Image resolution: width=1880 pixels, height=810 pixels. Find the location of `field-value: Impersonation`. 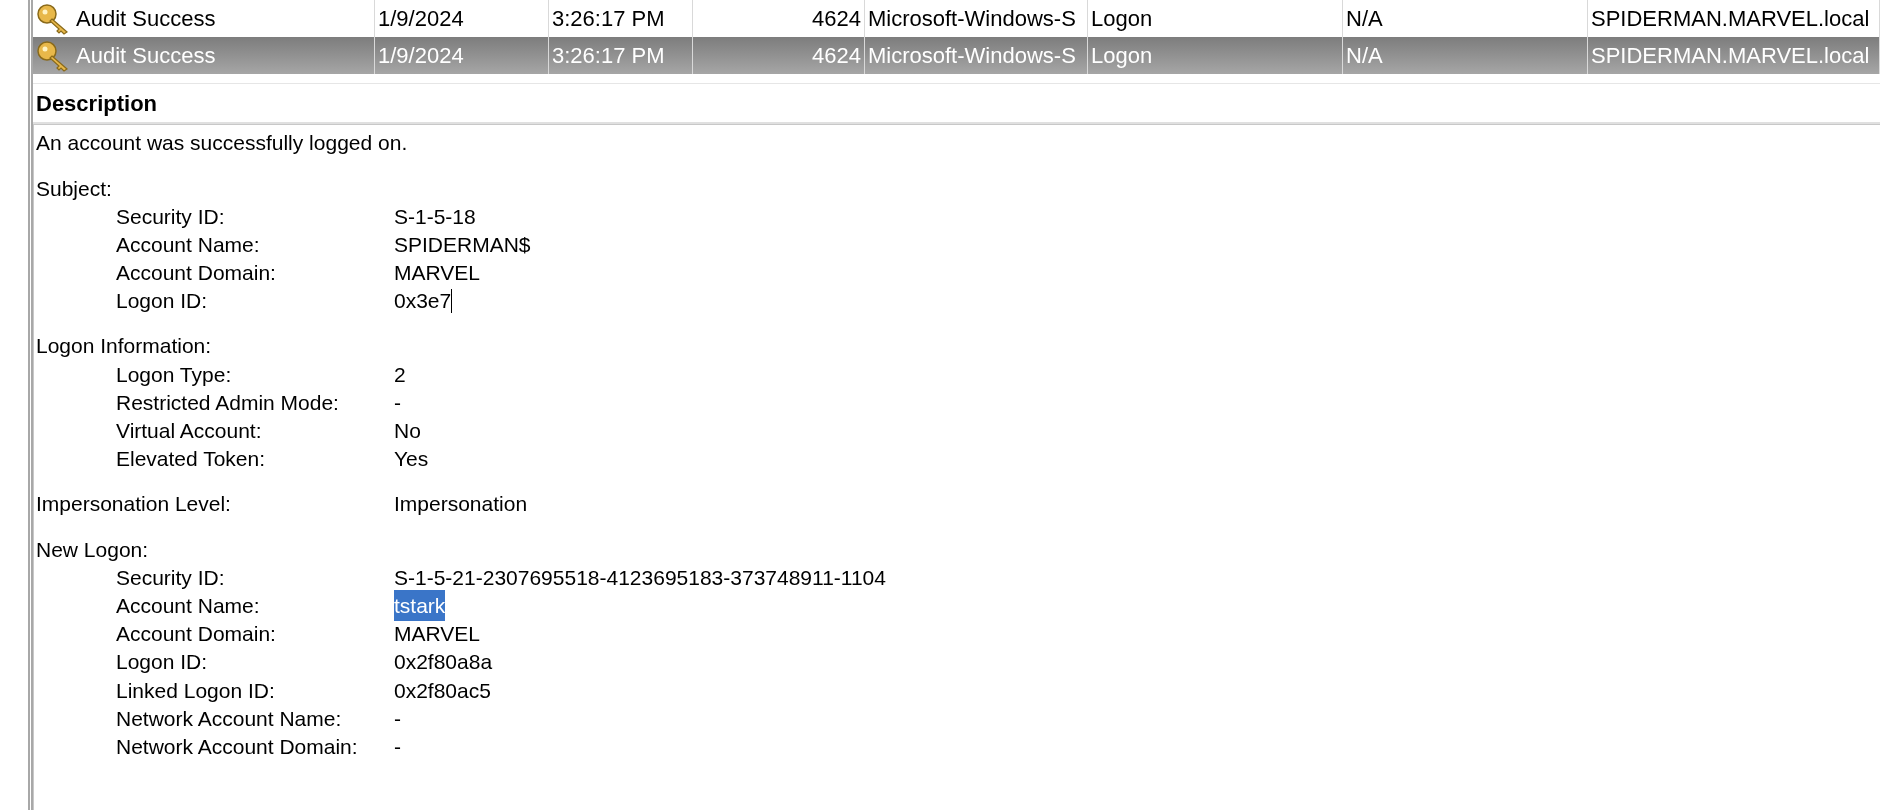

field-value: Impersonation is located at coordinates (461, 504).